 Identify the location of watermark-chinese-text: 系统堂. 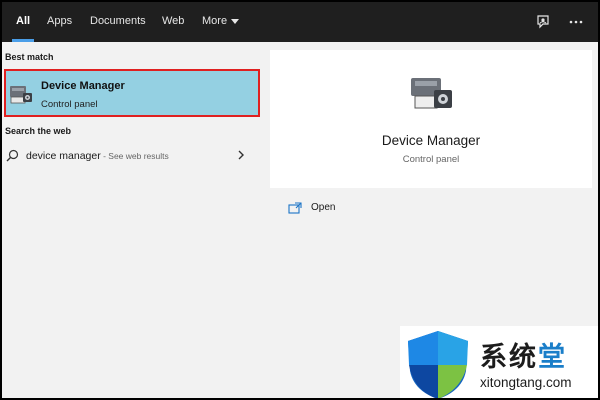
(523, 354).